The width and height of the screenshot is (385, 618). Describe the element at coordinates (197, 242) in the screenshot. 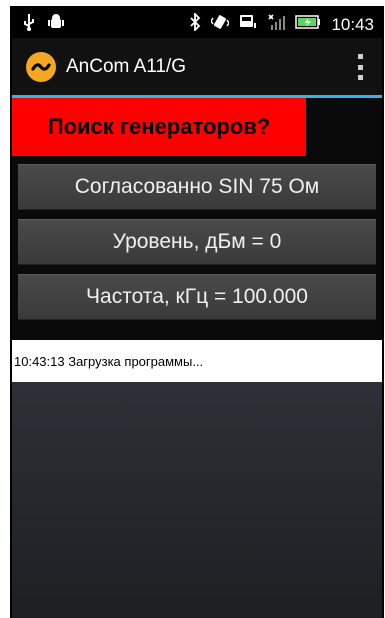

I see `level-button: Уровень, дБм = 0` at that location.